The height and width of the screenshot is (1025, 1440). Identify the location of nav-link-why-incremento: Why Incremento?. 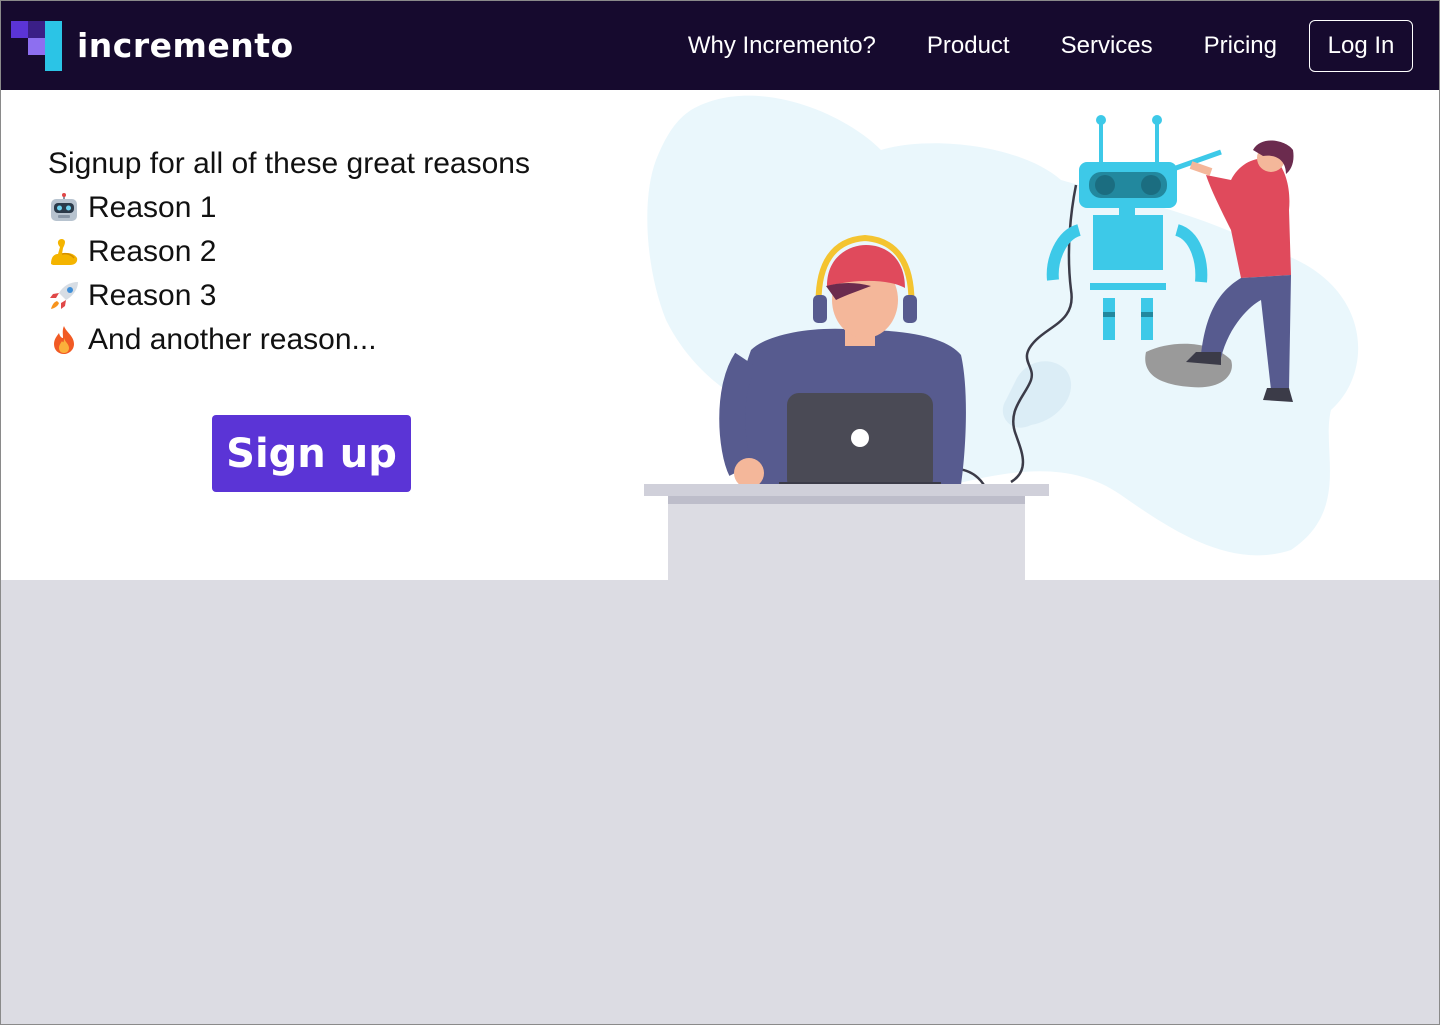
(782, 46).